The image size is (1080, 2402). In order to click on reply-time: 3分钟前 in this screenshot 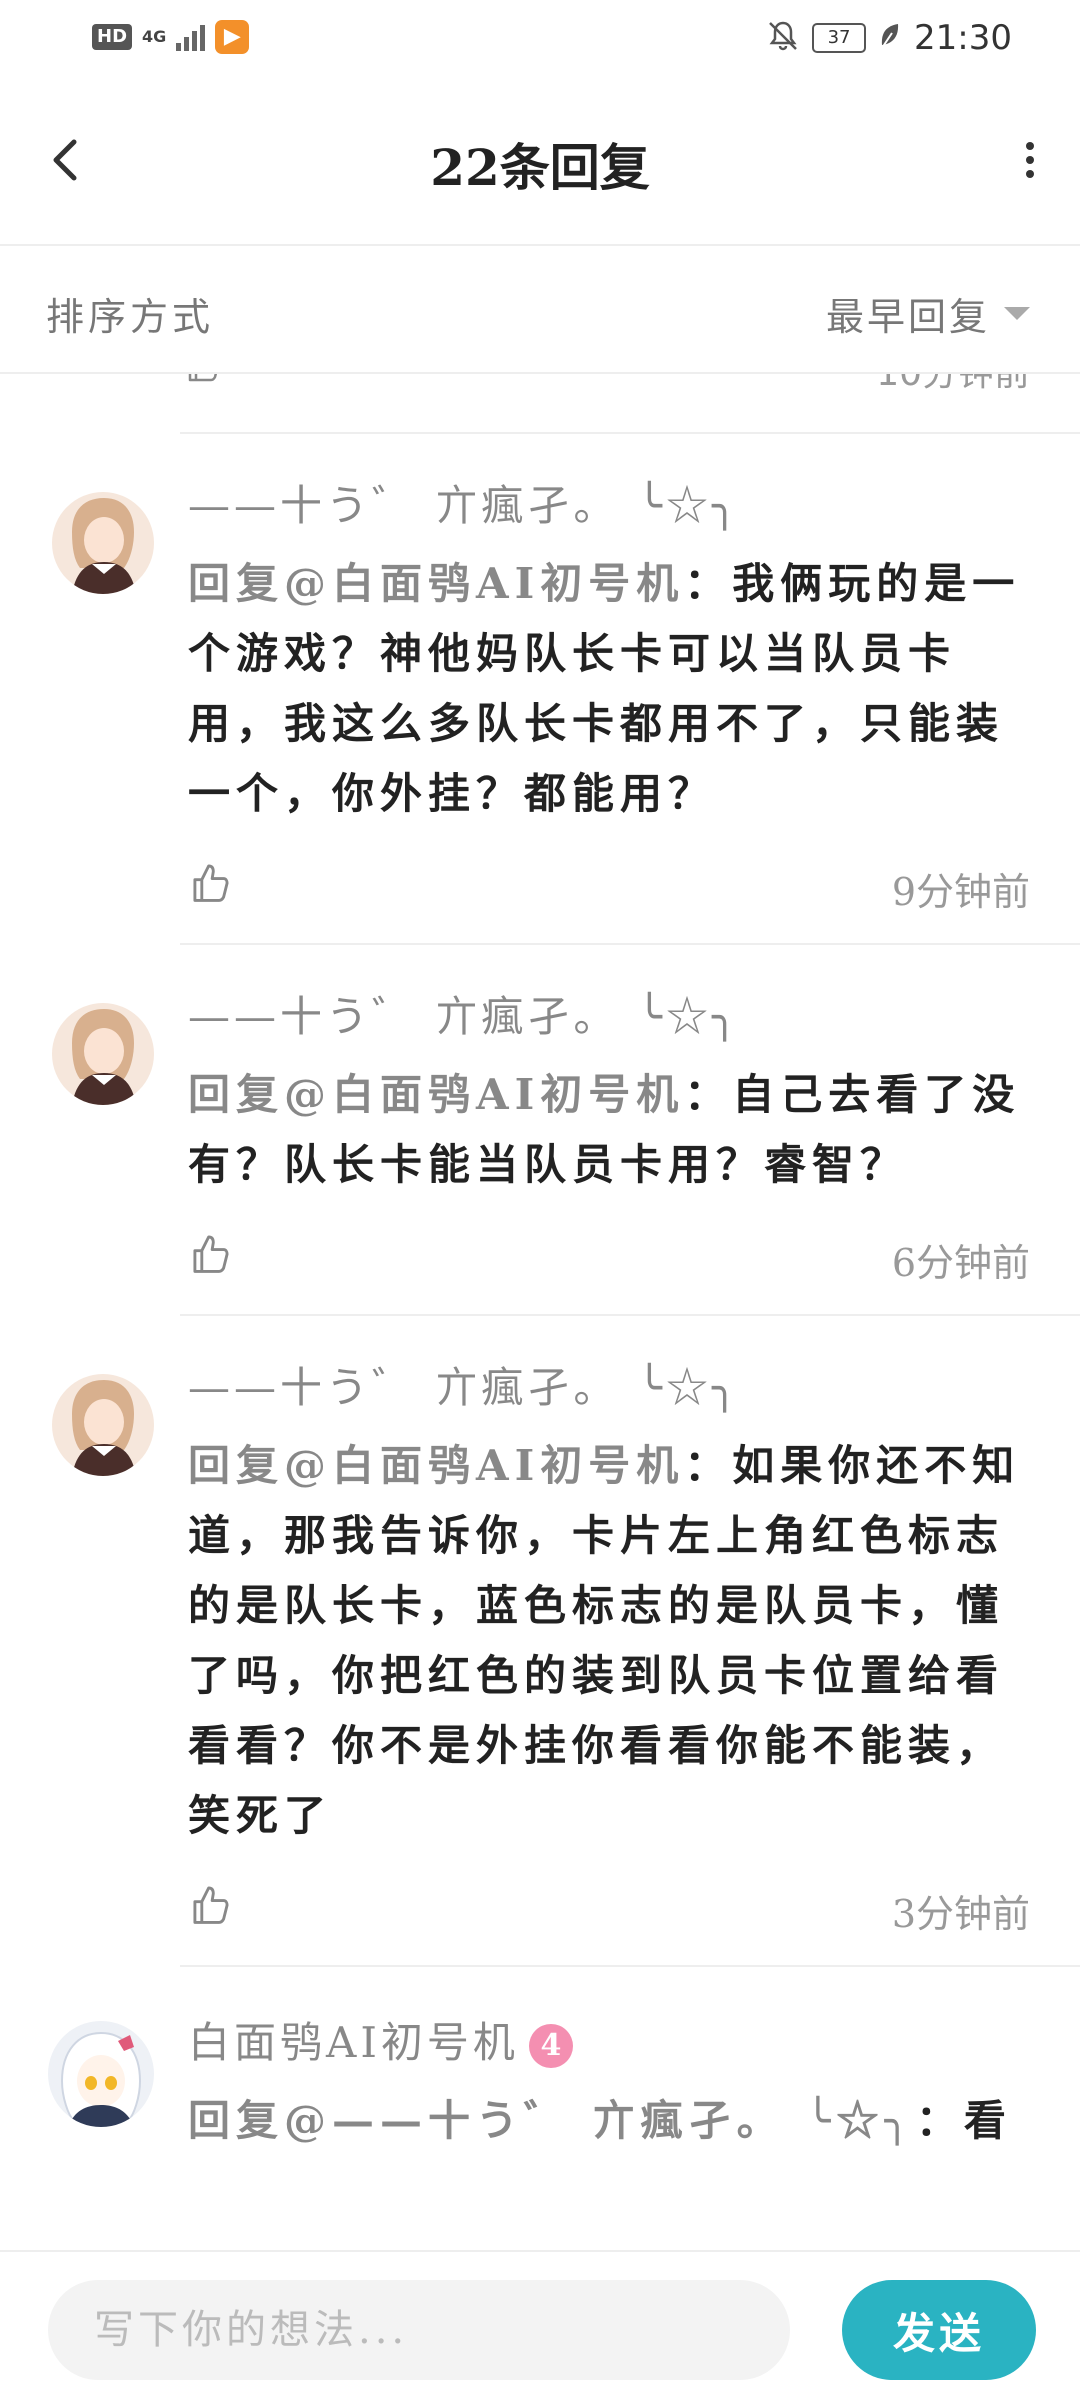, I will do `click(960, 1914)`.